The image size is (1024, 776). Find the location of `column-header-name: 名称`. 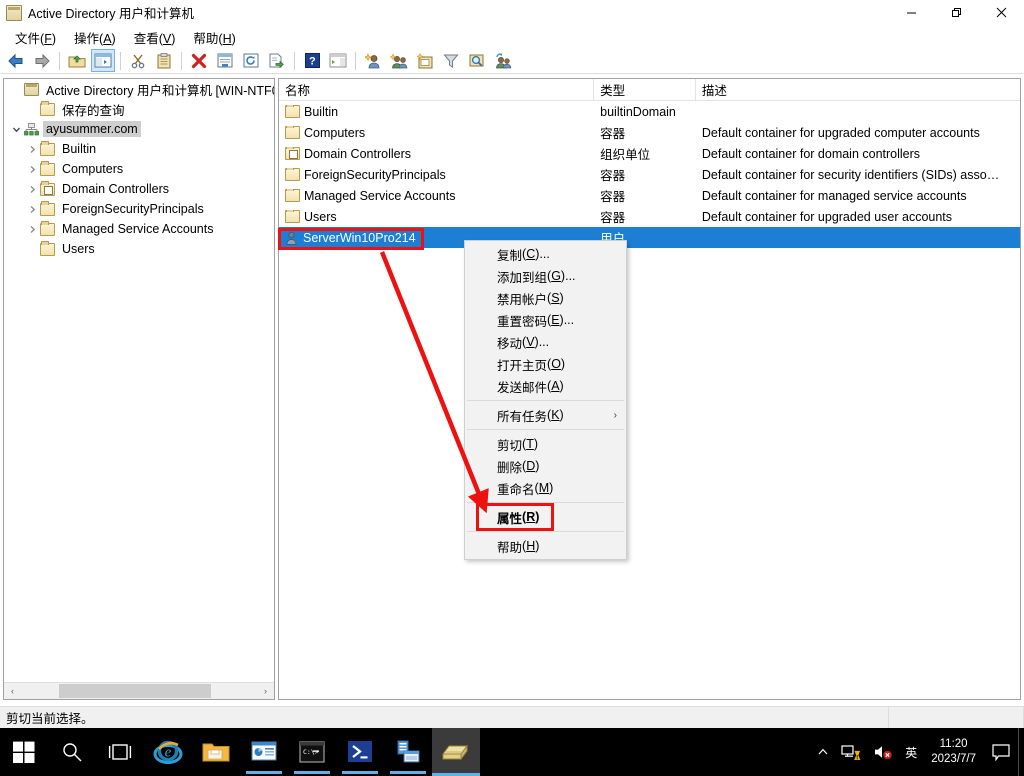

column-header-name: 名称 is located at coordinates (437, 89).